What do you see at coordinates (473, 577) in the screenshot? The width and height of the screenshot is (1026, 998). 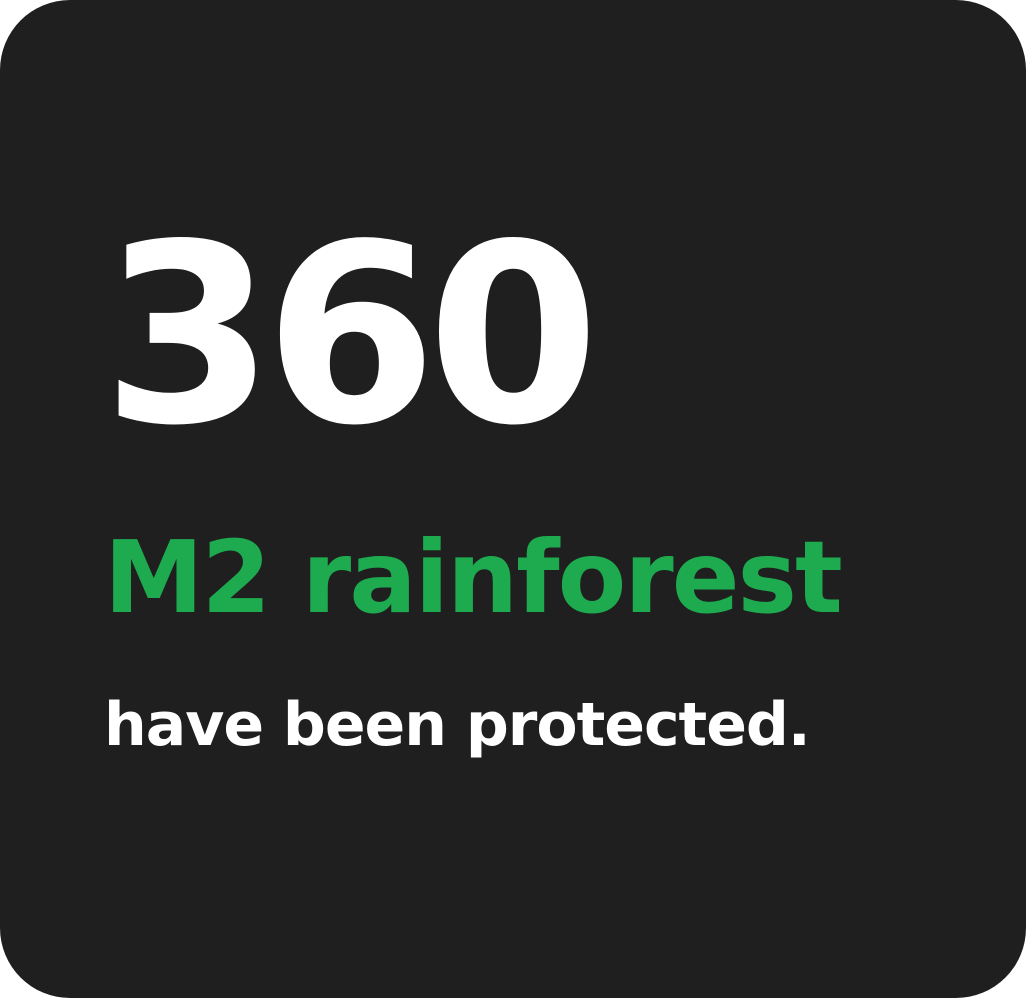 I see `stat-unit: M2 rainforest` at bounding box center [473, 577].